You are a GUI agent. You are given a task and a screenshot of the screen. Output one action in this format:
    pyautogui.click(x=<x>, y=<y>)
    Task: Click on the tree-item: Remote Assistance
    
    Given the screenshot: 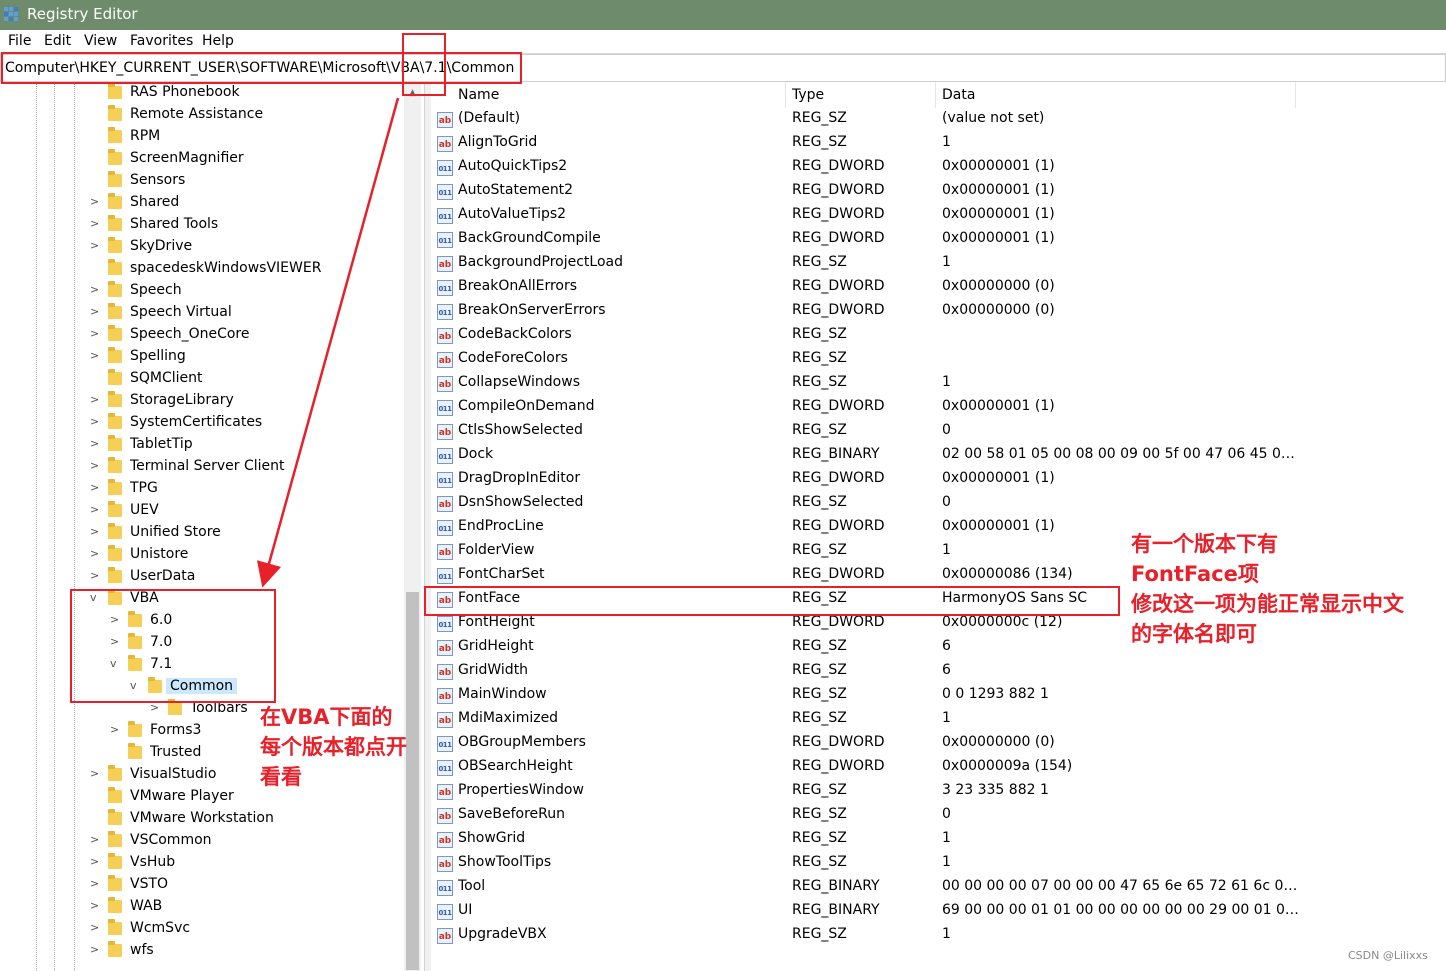 What is the action you would take?
    pyautogui.click(x=200, y=115)
    